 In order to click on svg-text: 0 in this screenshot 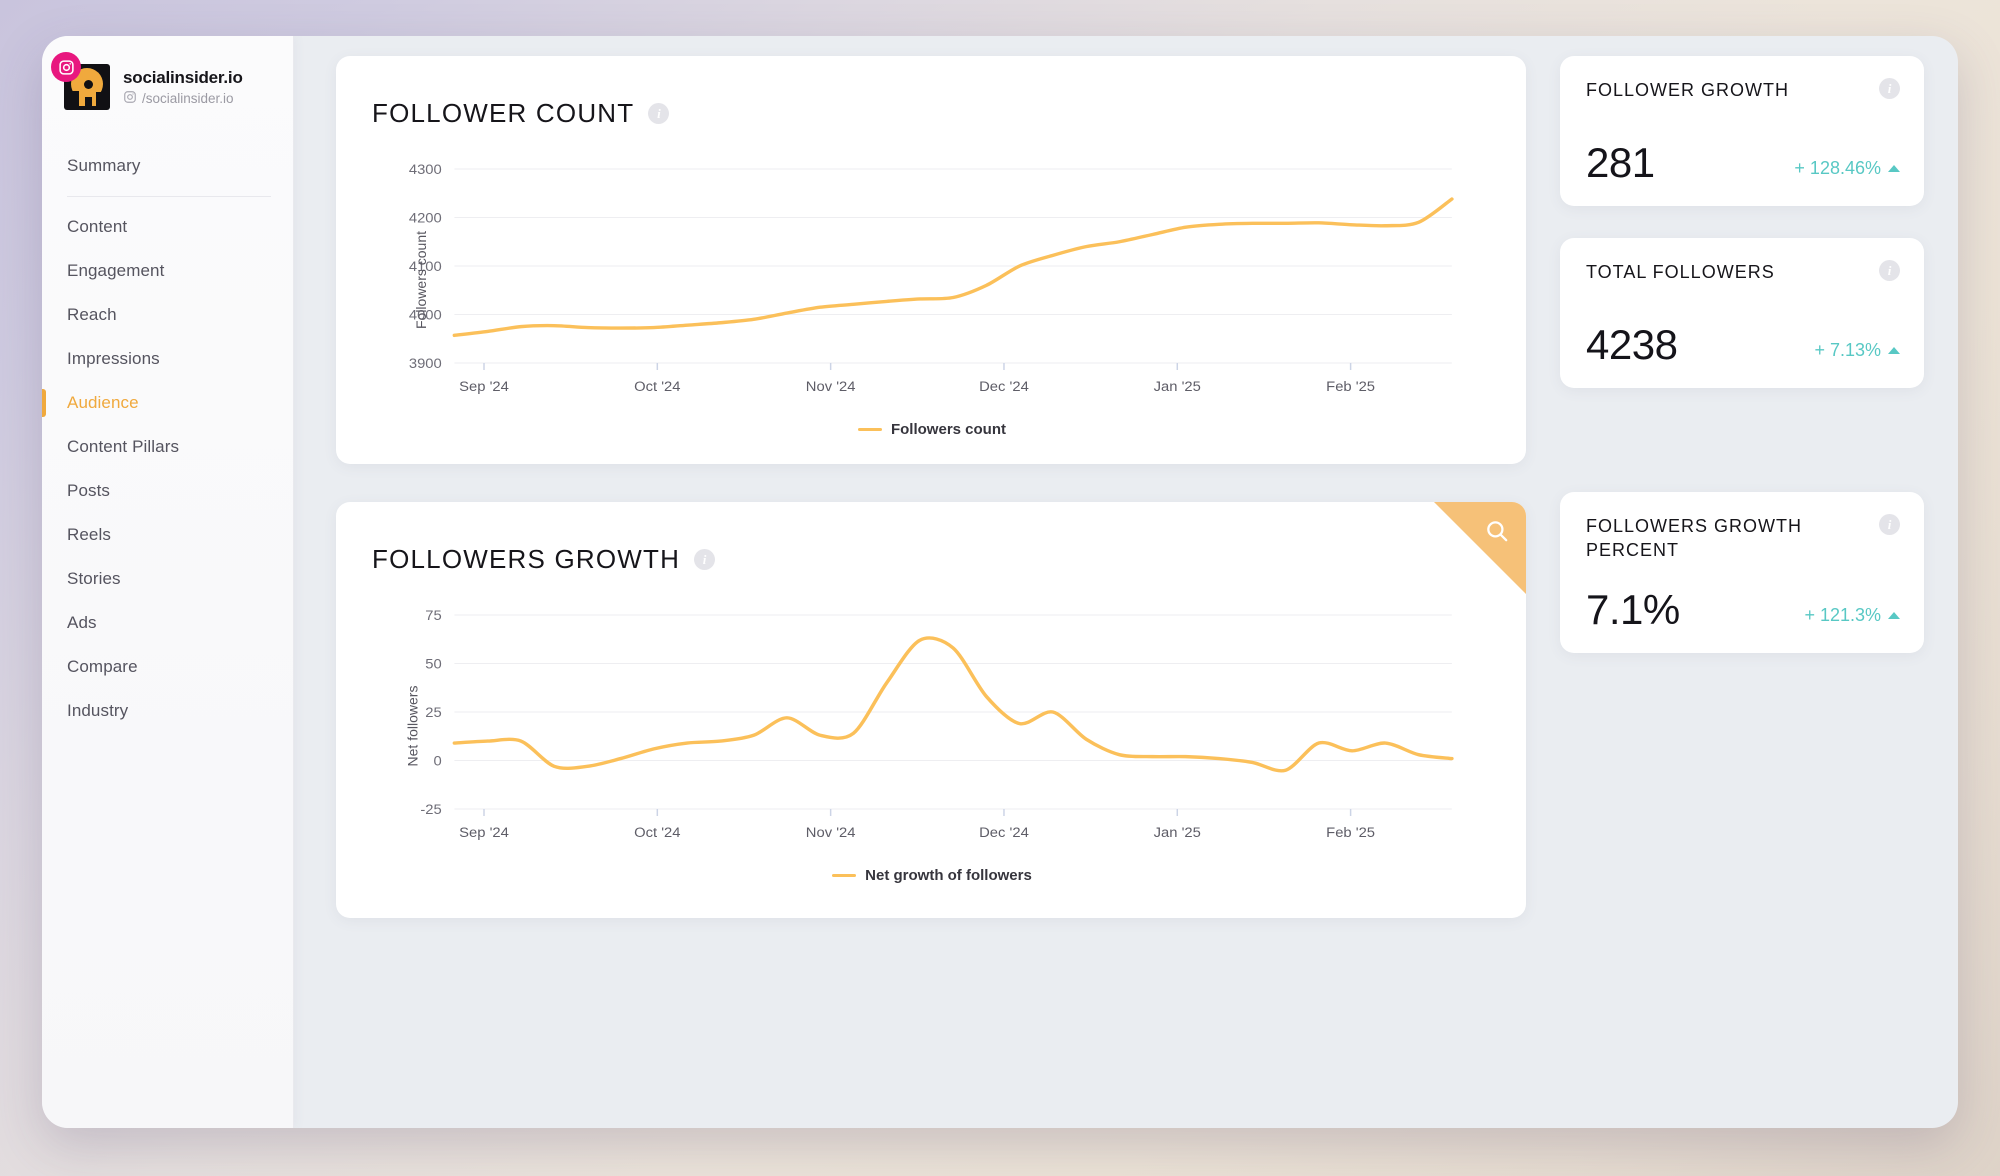, I will do `click(438, 762)`.